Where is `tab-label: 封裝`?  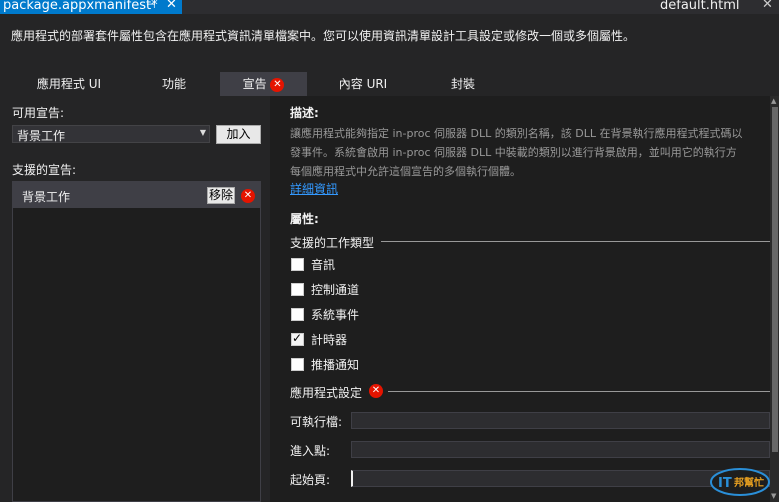 tab-label: 封裝 is located at coordinates (462, 84).